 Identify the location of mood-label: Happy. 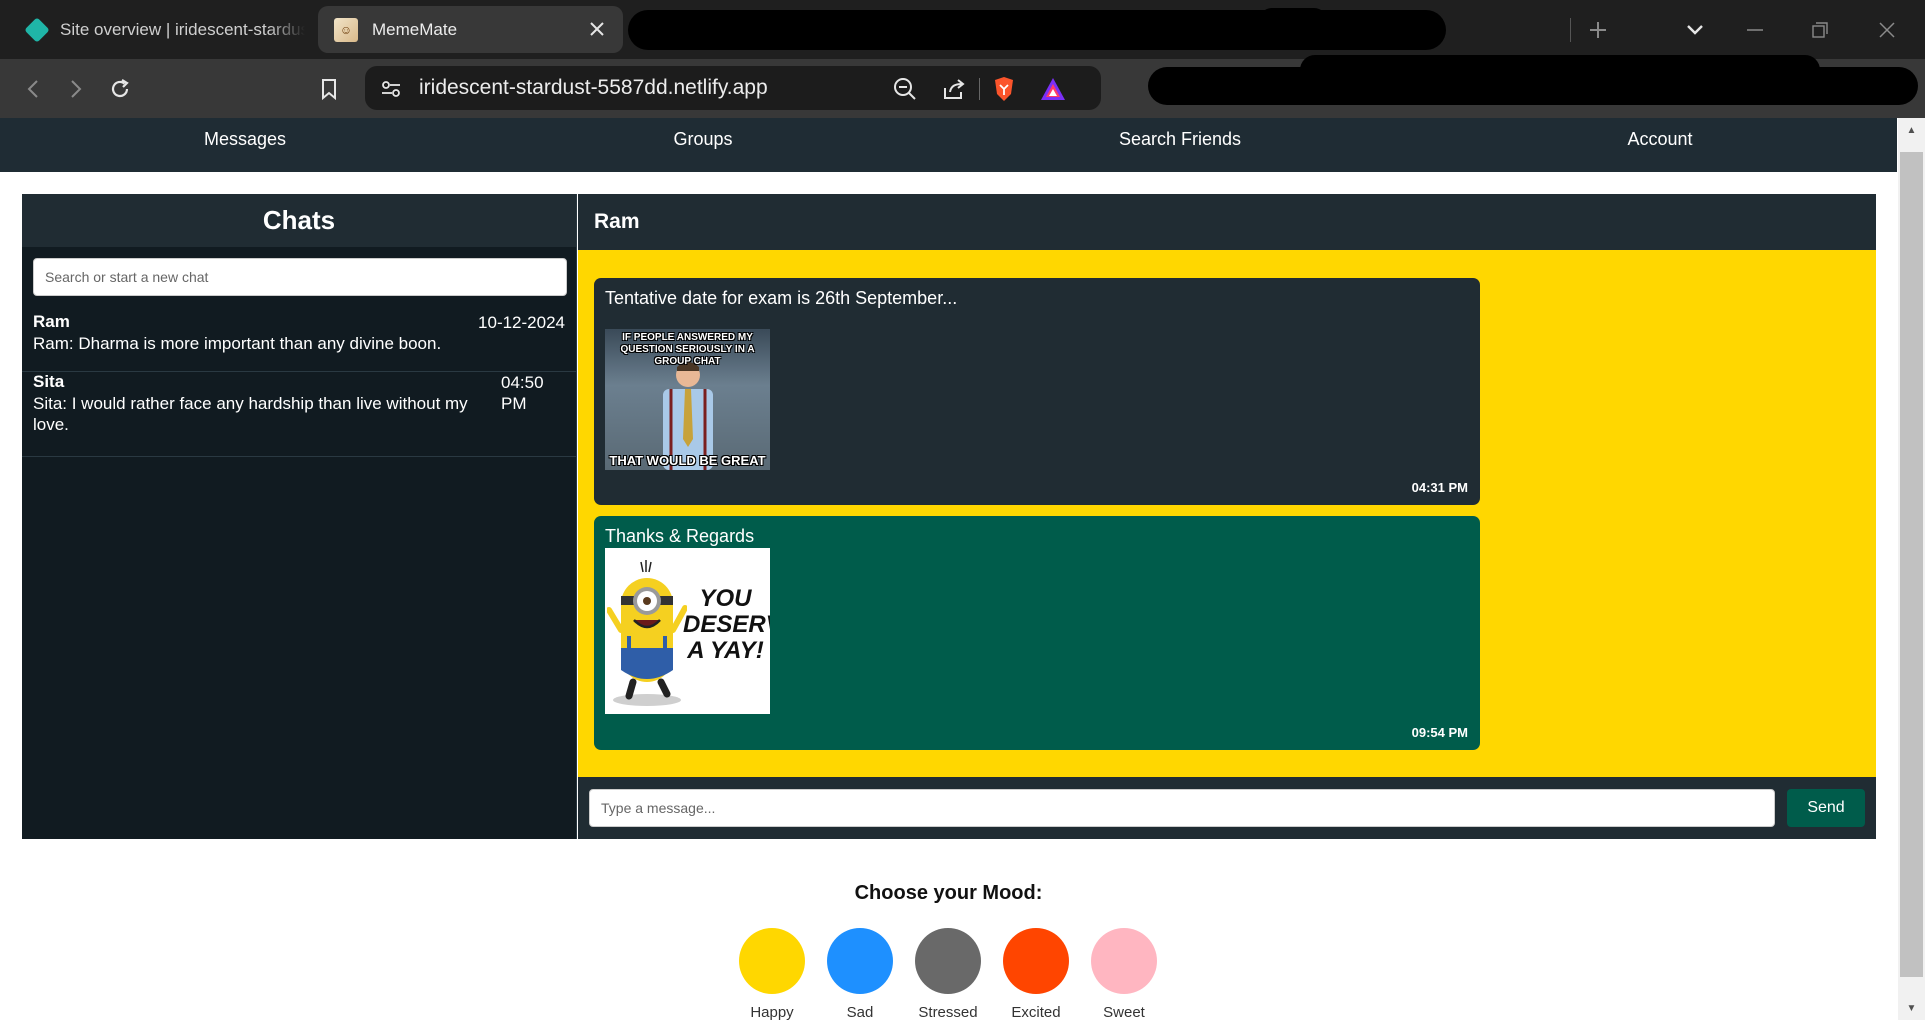
(772, 1012).